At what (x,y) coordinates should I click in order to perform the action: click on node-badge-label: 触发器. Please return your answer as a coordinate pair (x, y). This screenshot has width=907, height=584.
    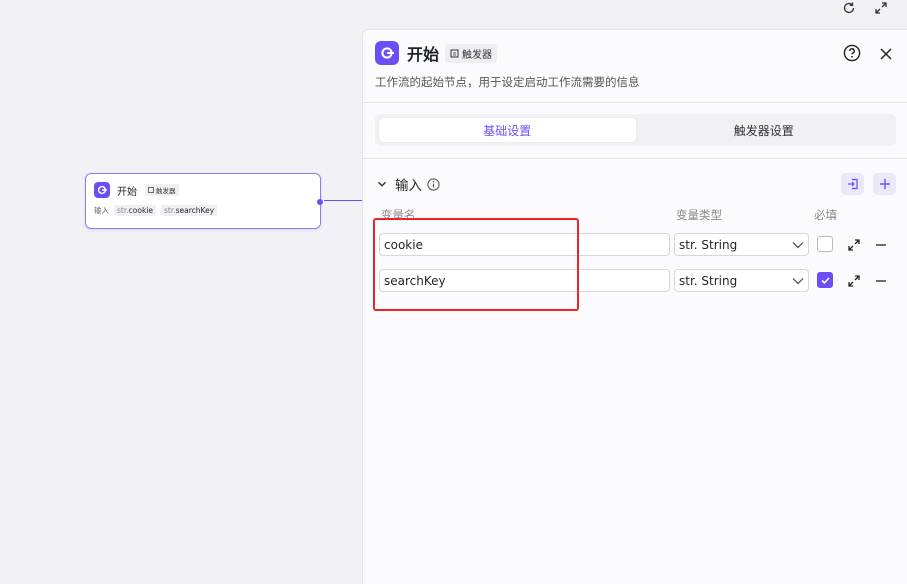
    Looking at the image, I should click on (166, 191).